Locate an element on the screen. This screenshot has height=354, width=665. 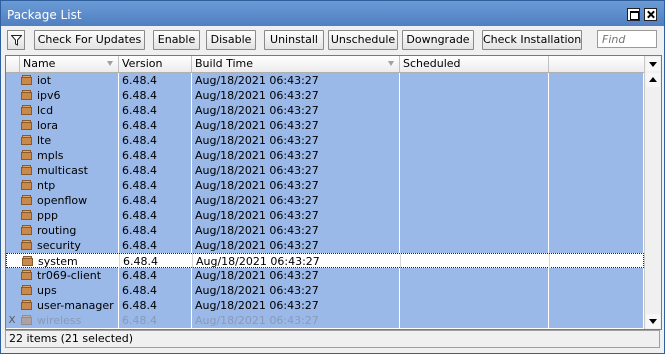
table-row: multicast 6.48.4 Aug/18/2021 06:43:27 is located at coordinates (325, 170).